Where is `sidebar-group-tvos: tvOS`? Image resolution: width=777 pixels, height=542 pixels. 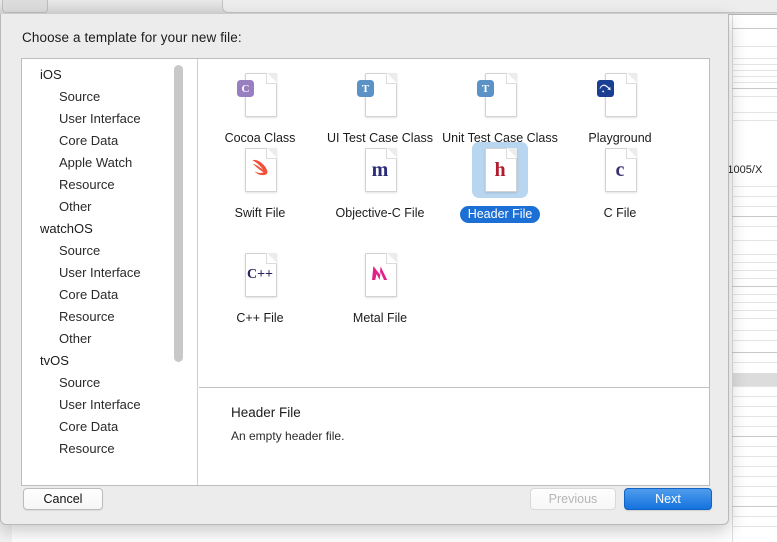
sidebar-group-tvos: tvOS is located at coordinates (109, 361).